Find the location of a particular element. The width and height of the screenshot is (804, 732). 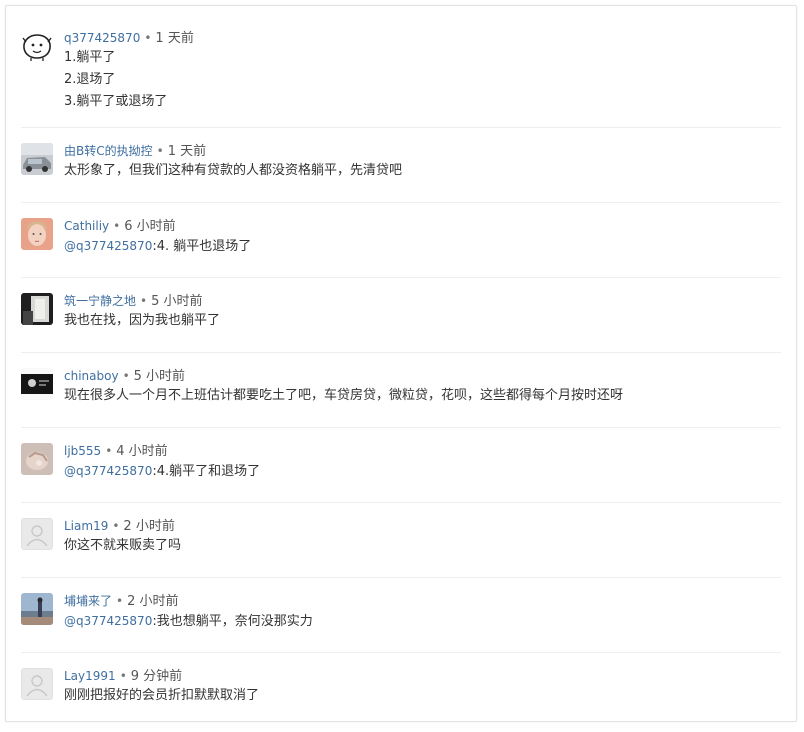

comment-item: Cathiliy • 6 小时前 @q377425870:4. 躺平也退场了 is located at coordinates (401, 240).